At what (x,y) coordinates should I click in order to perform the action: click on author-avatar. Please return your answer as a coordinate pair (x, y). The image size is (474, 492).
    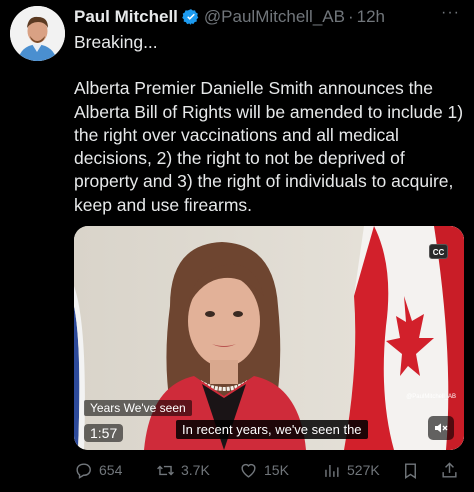
    Looking at the image, I should click on (37, 33).